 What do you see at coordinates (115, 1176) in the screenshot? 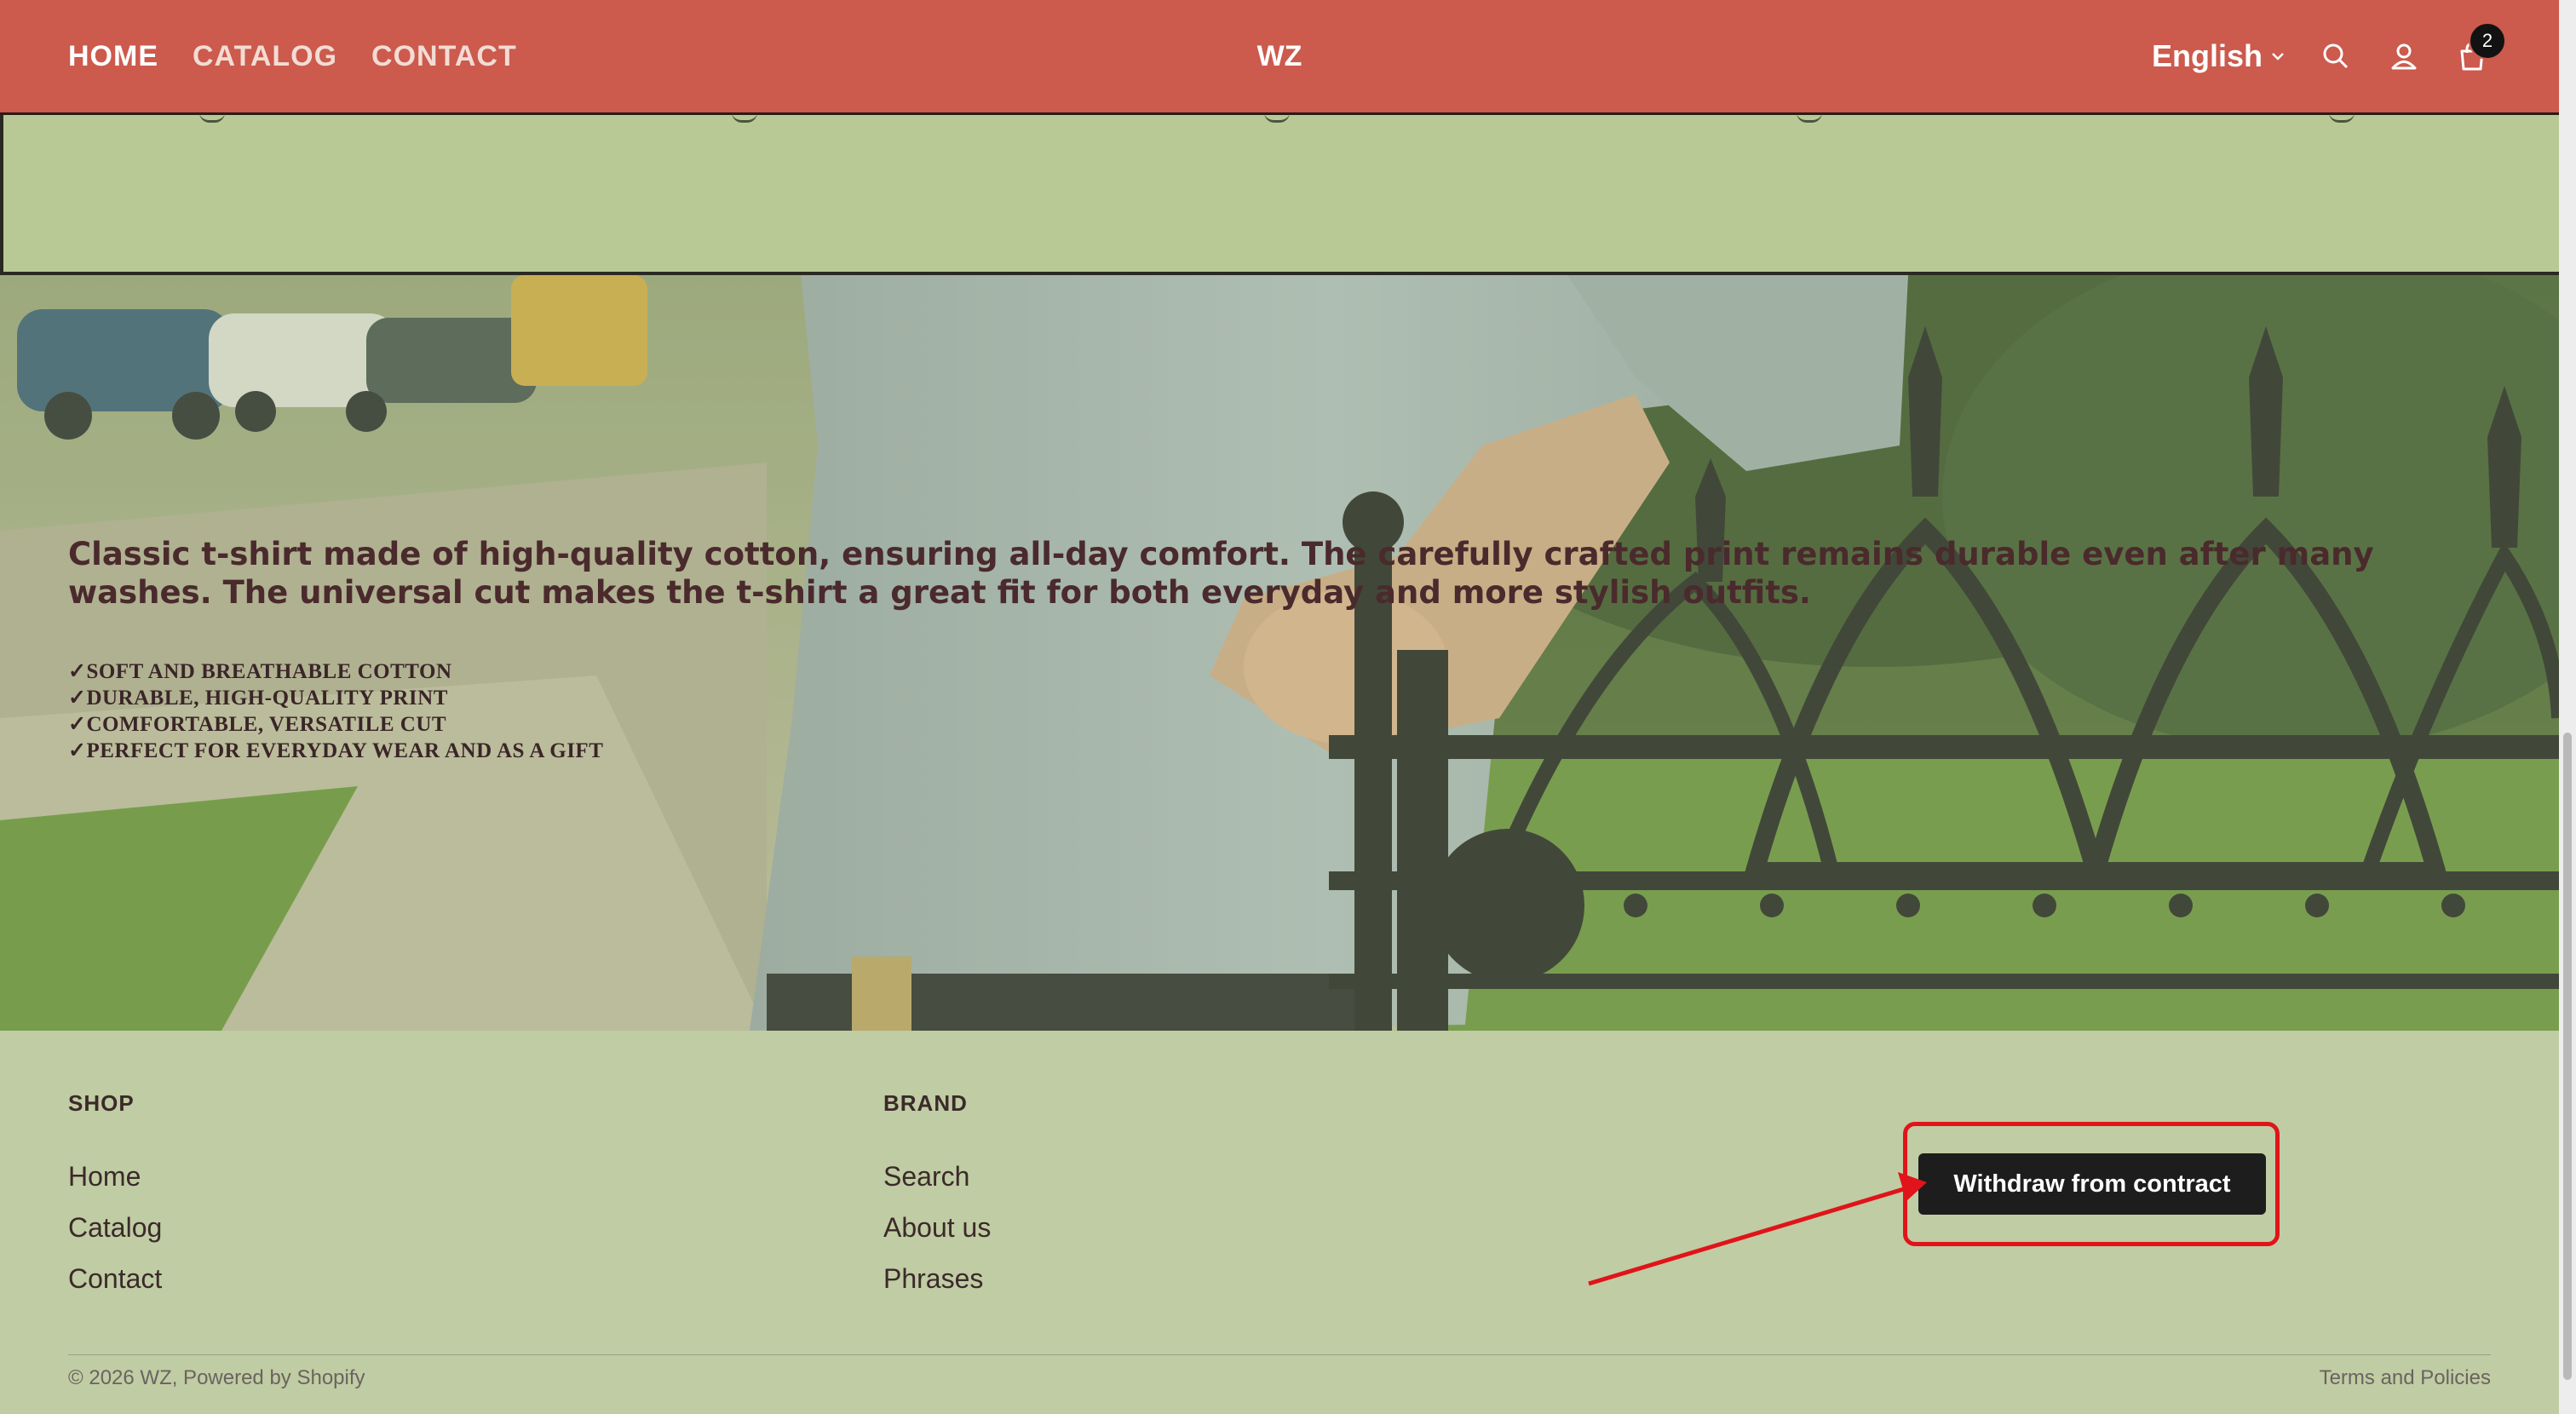
I see `footer-link-home: Home` at bounding box center [115, 1176].